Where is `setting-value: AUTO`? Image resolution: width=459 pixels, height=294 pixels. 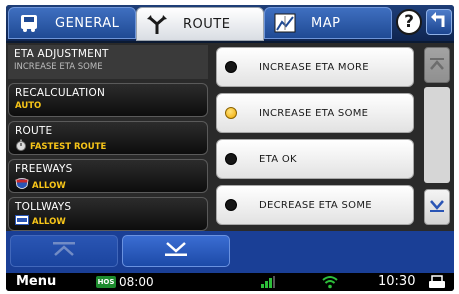
setting-value: AUTO is located at coordinates (28, 106).